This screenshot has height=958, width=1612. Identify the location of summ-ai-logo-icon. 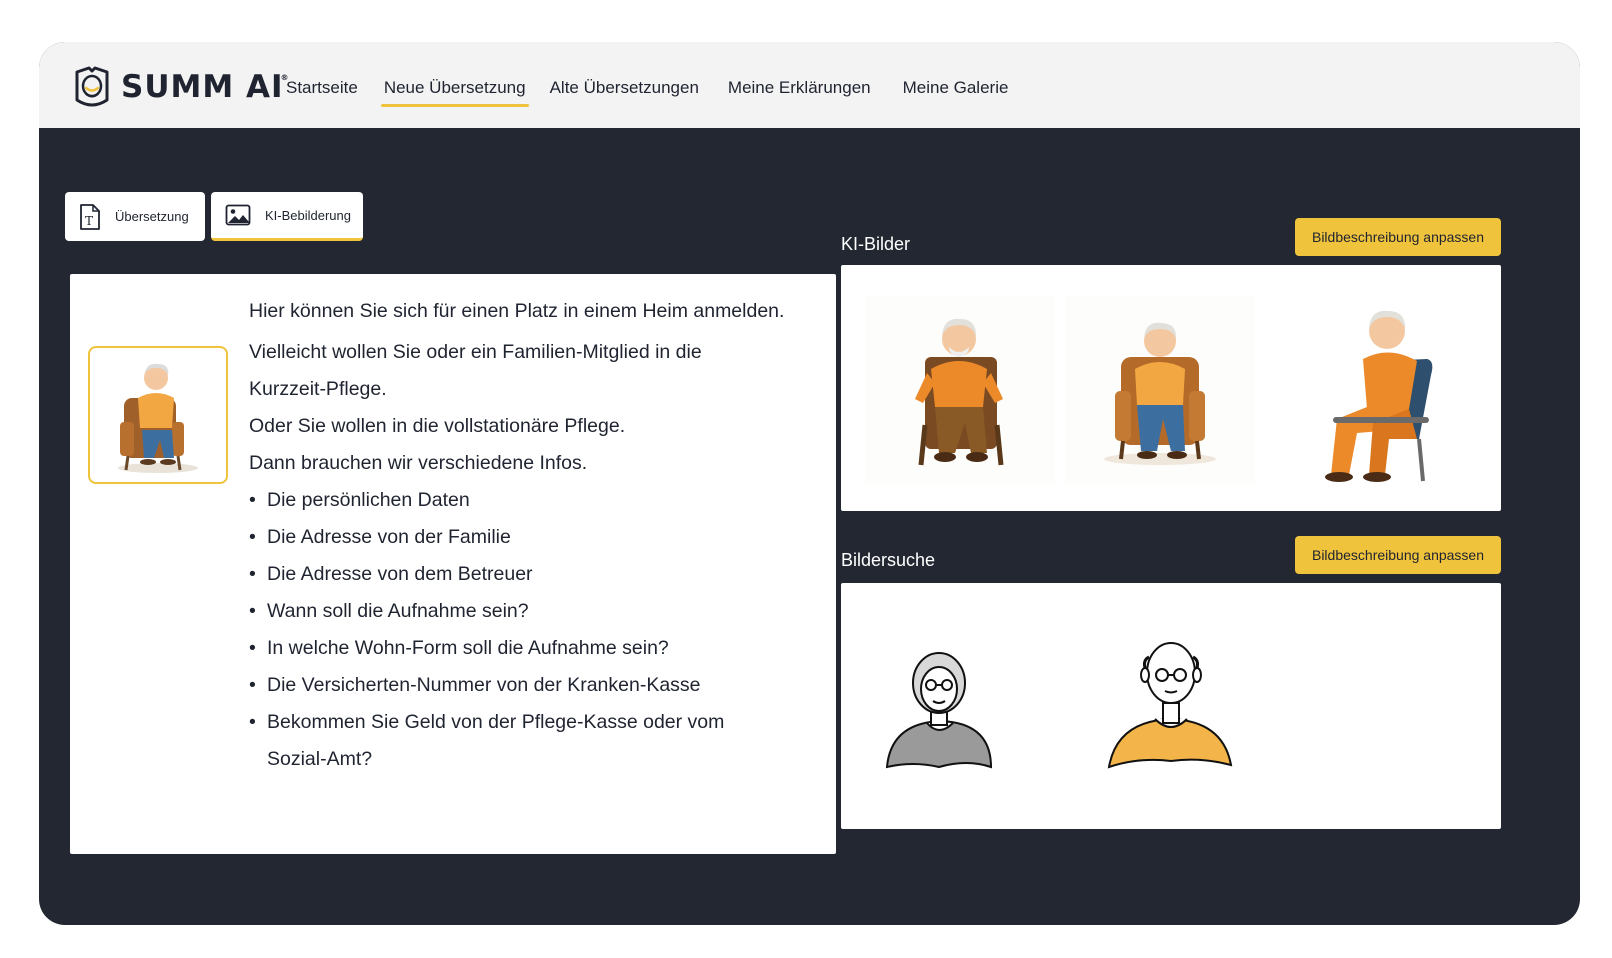
(92, 86).